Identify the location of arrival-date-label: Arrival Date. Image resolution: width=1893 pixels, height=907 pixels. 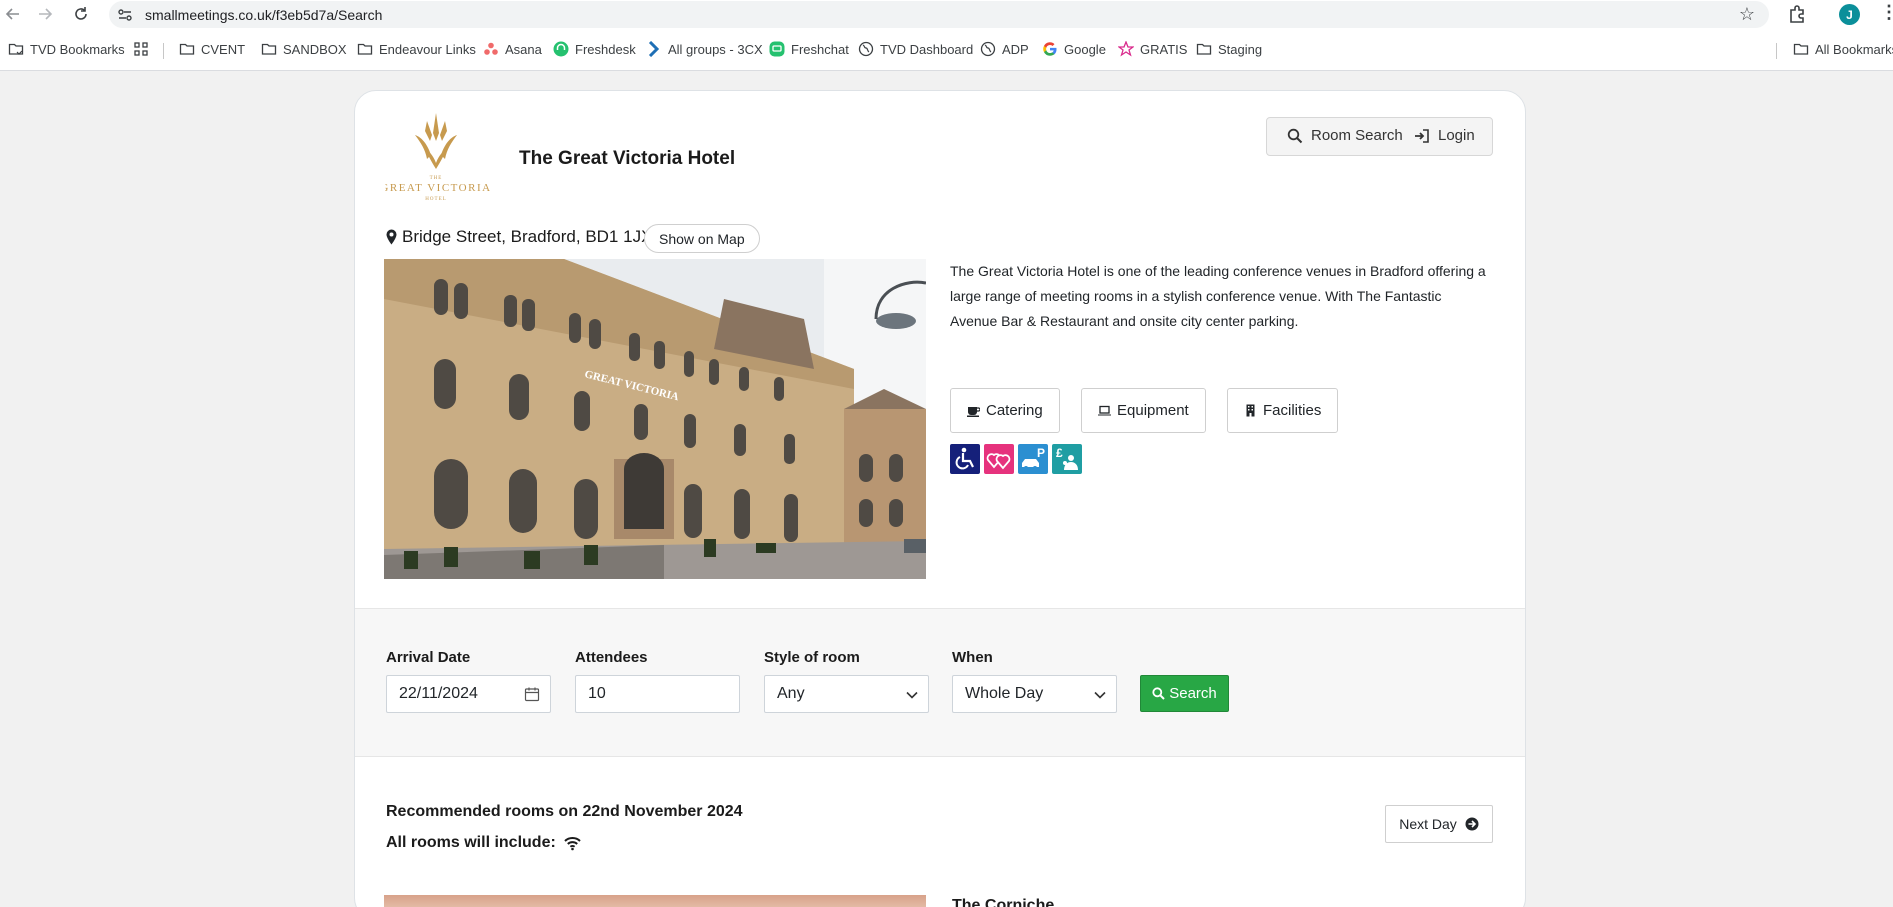
(428, 657).